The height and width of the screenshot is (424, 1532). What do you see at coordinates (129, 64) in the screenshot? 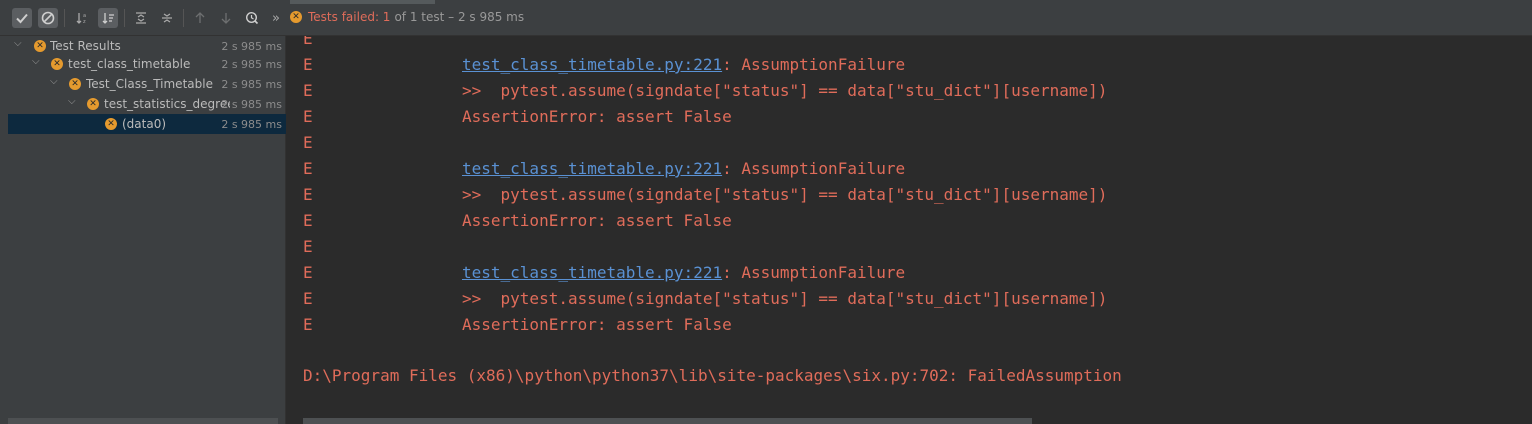
I see `tree-item-label: test_class_timetable` at bounding box center [129, 64].